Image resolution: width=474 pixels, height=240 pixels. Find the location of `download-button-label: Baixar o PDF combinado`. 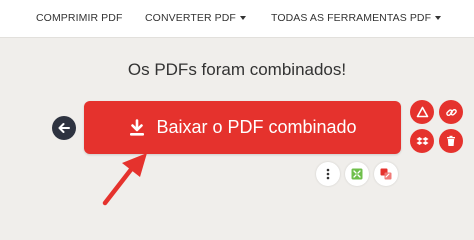

download-button-label: Baixar o PDF combinado is located at coordinates (256, 127).